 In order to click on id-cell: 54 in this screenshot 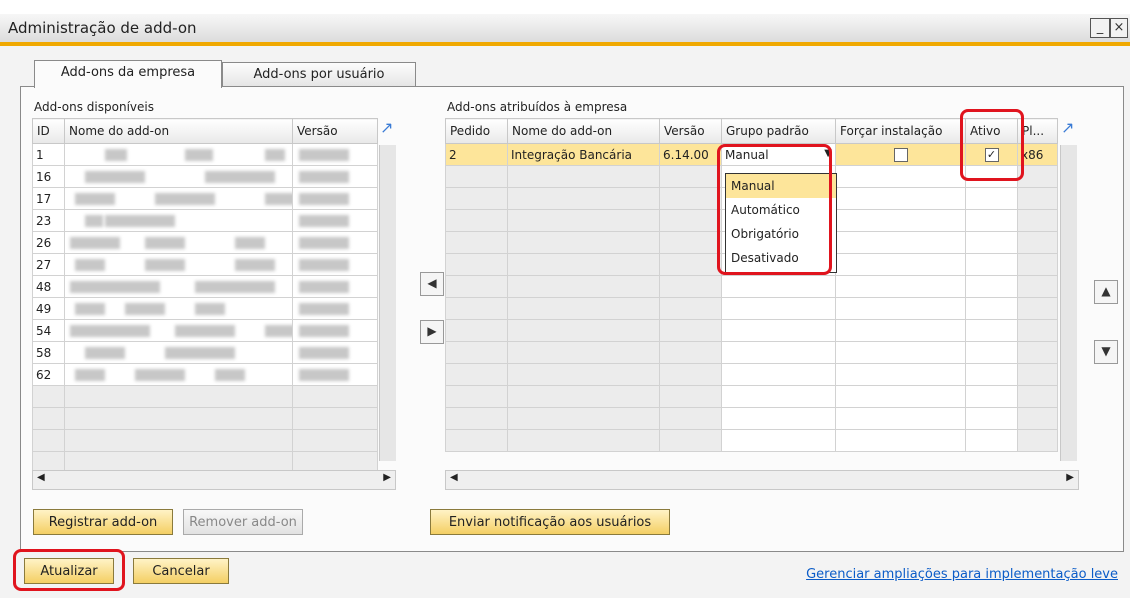, I will do `click(48, 330)`.